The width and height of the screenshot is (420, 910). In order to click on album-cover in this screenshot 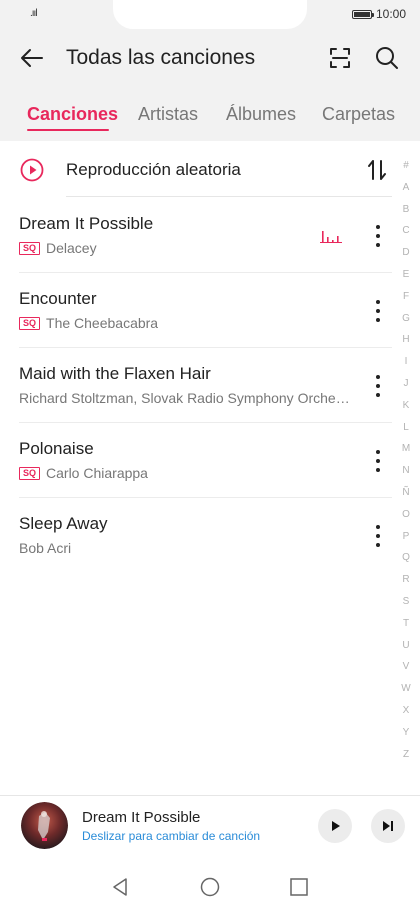, I will do `click(44, 825)`.